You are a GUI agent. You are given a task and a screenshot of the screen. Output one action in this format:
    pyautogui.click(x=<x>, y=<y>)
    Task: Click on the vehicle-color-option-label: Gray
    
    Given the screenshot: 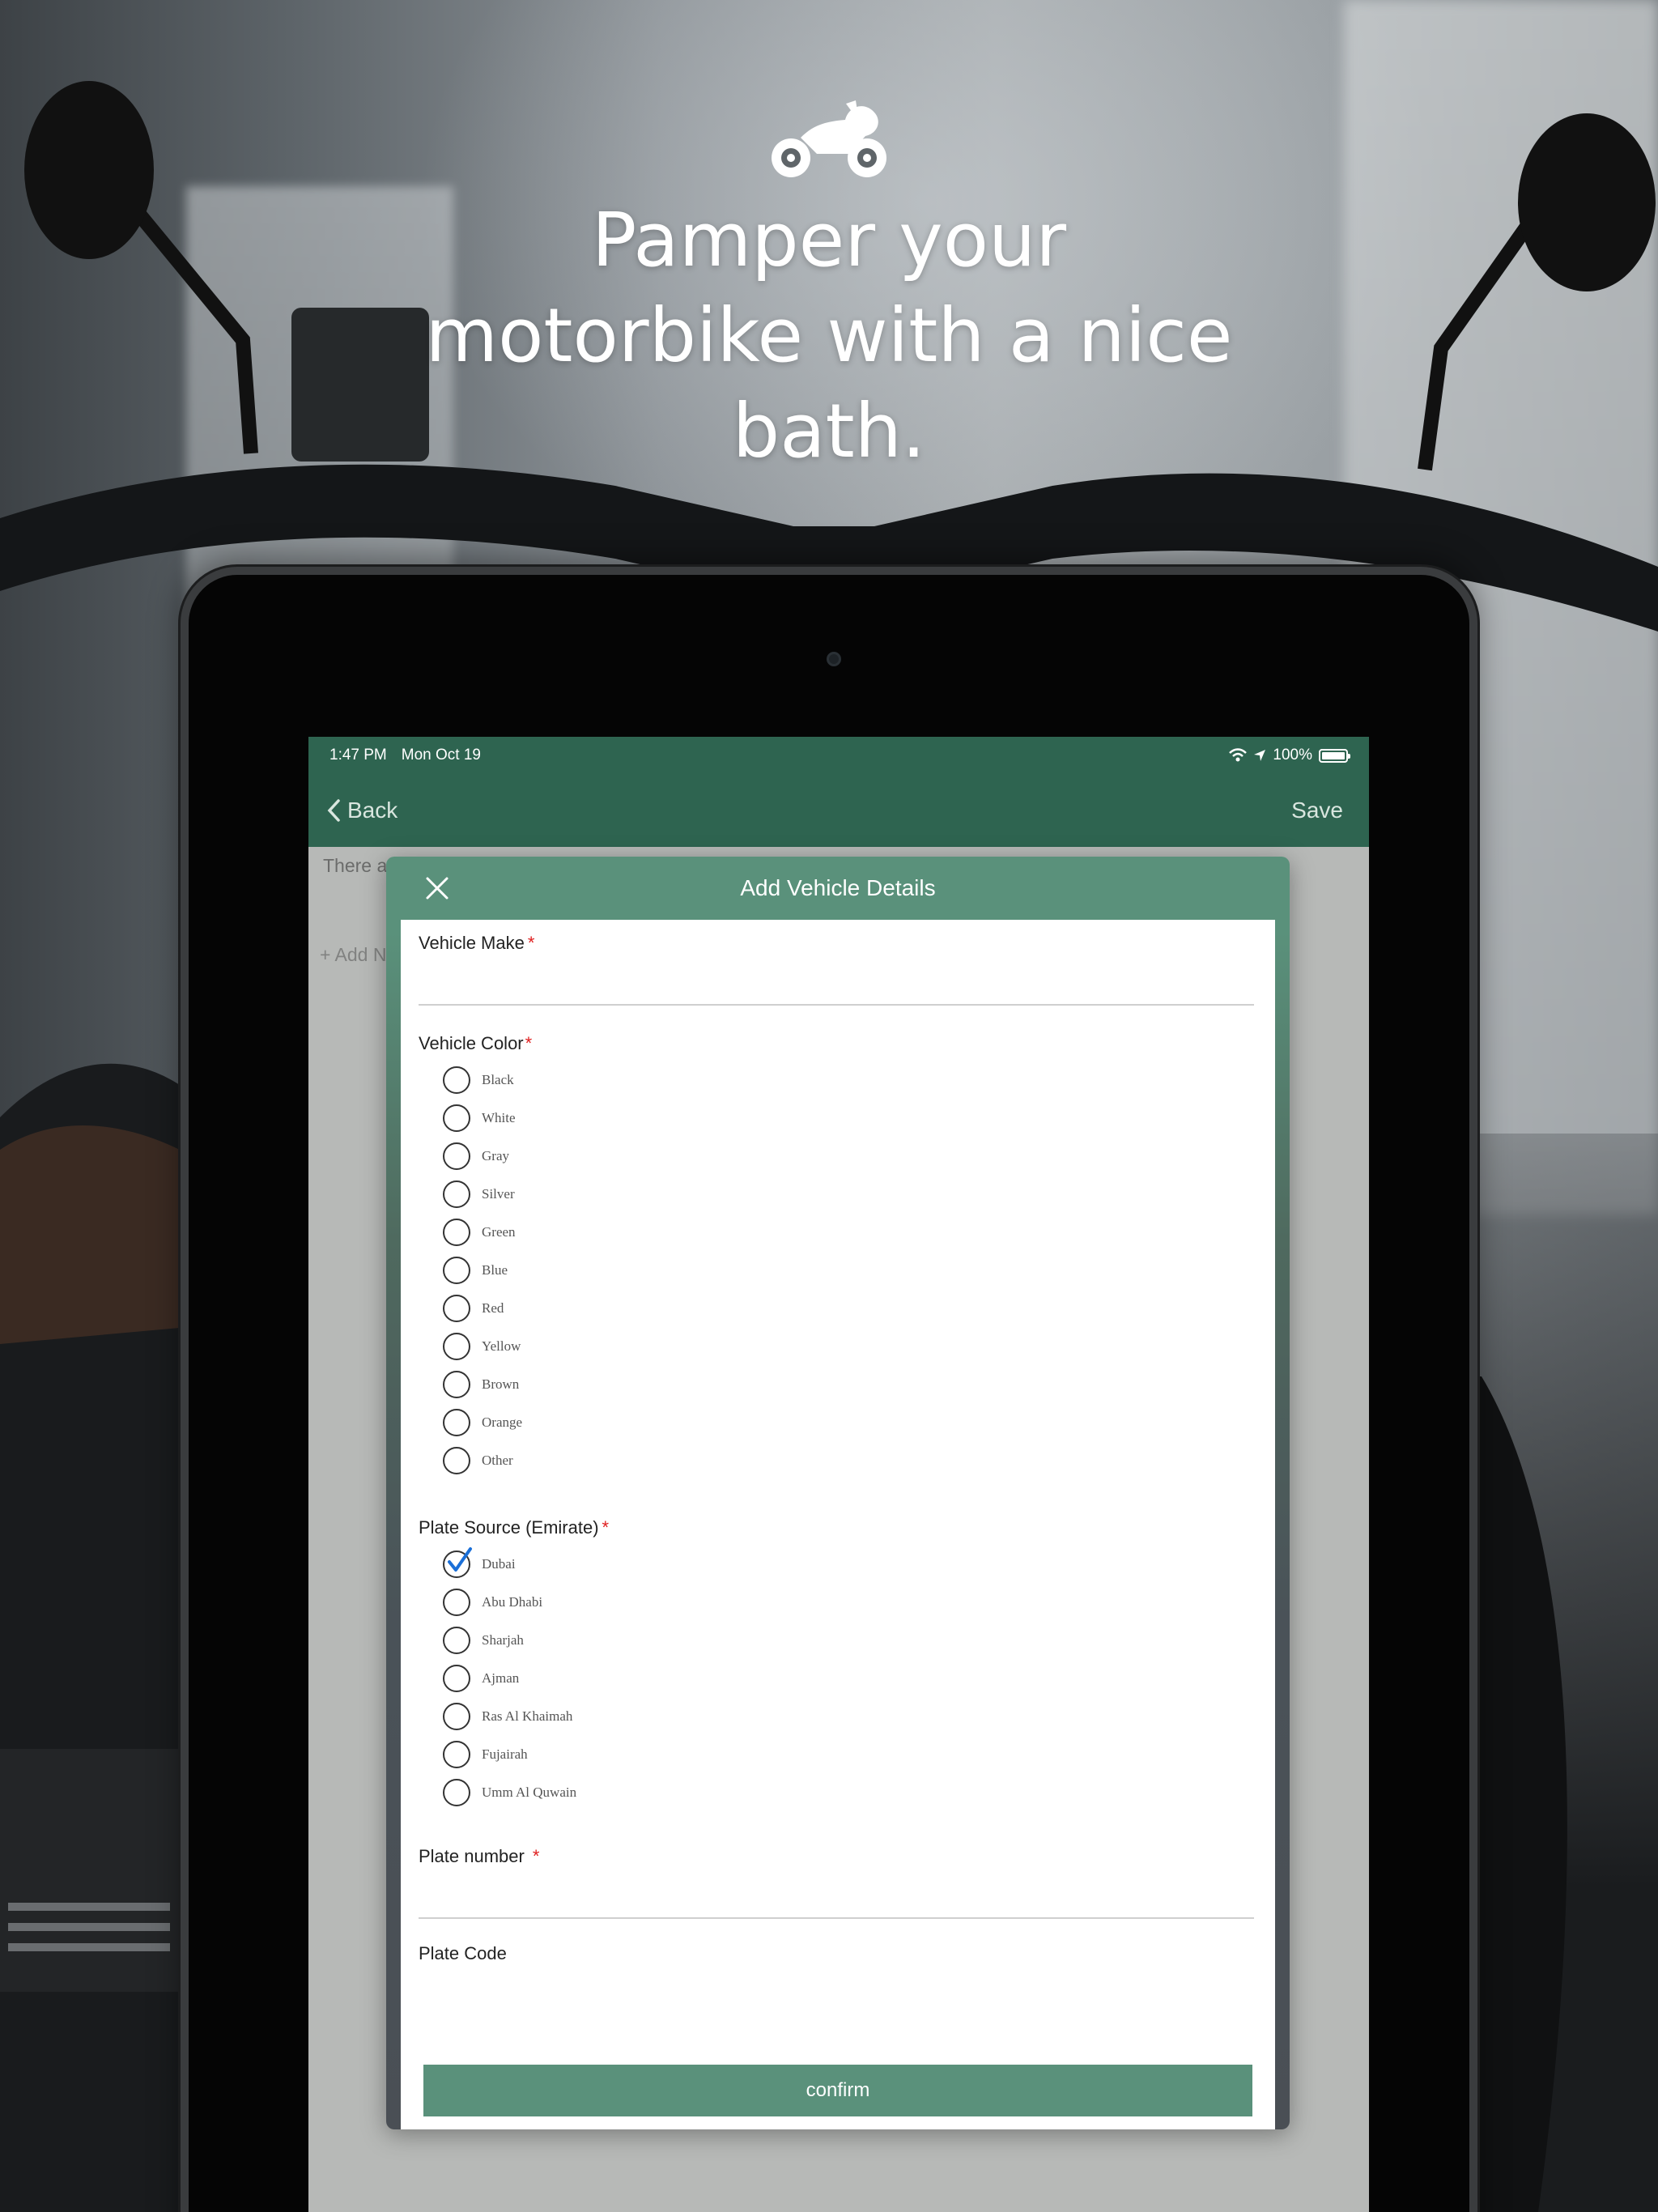 What is the action you would take?
    pyautogui.click(x=495, y=1155)
    